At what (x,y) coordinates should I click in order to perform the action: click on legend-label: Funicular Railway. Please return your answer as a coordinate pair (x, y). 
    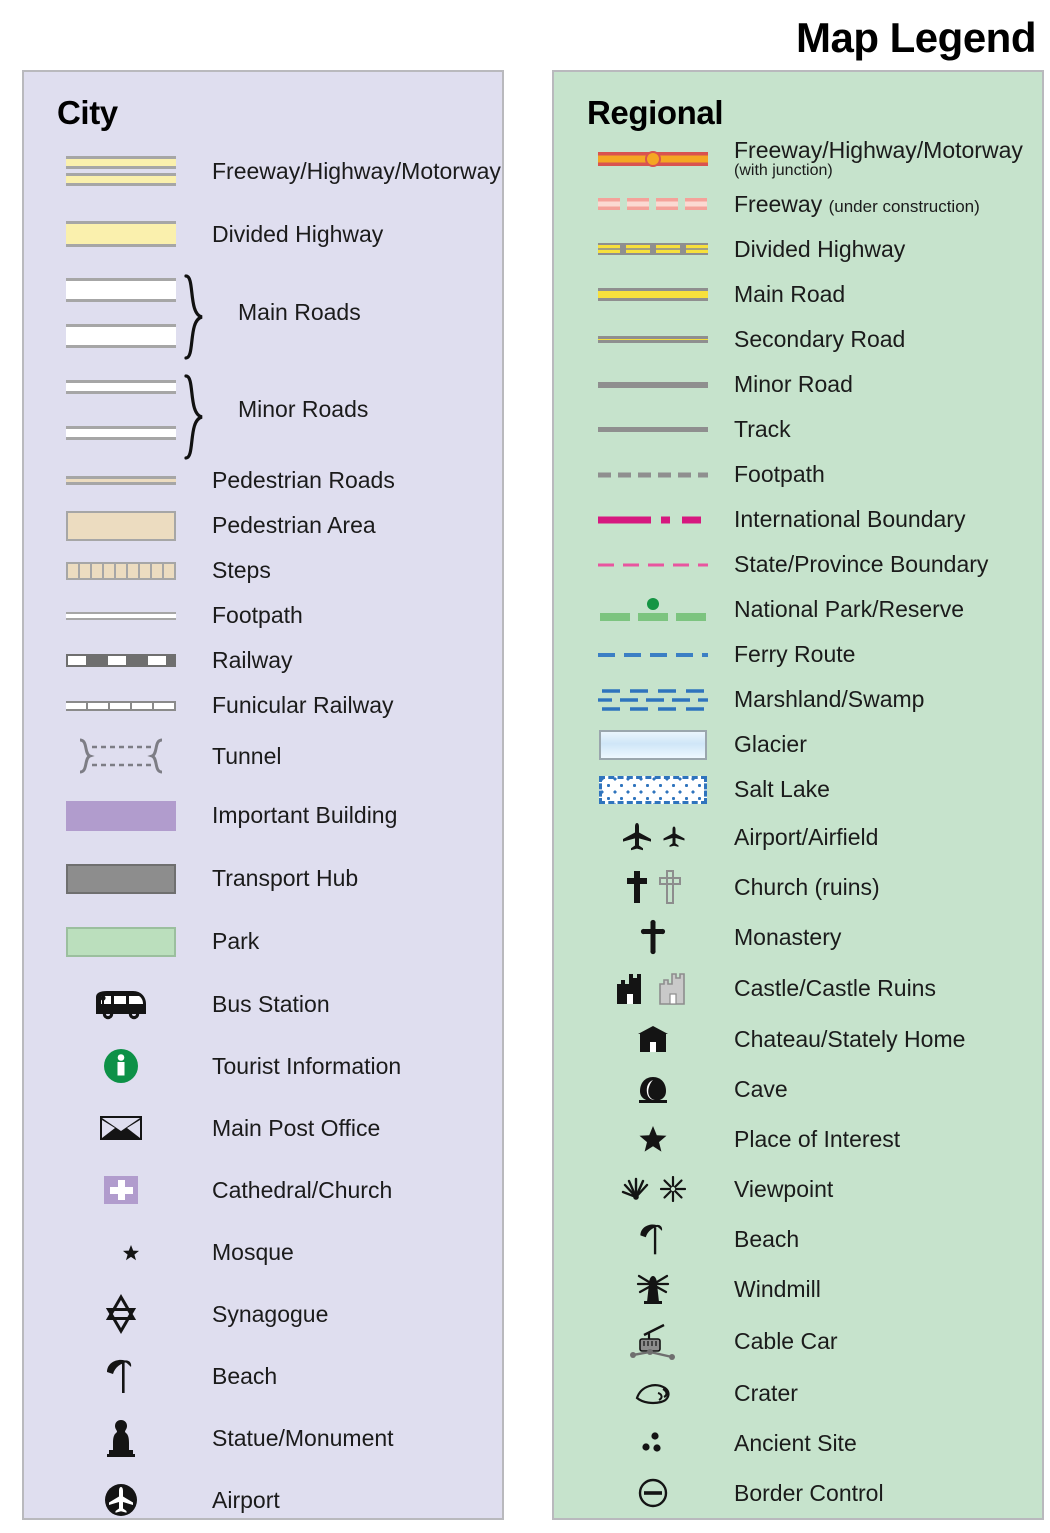
    Looking at the image, I should click on (303, 705).